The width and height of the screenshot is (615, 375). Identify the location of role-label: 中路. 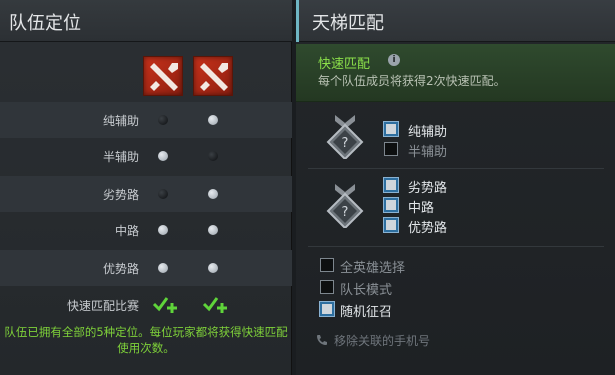
(126, 231).